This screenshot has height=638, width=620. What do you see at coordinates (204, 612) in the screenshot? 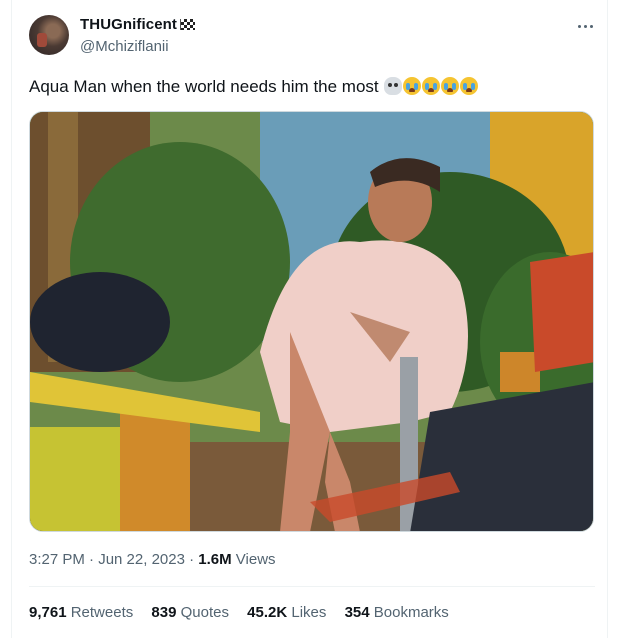
I see `quotes-label: Quotes` at bounding box center [204, 612].